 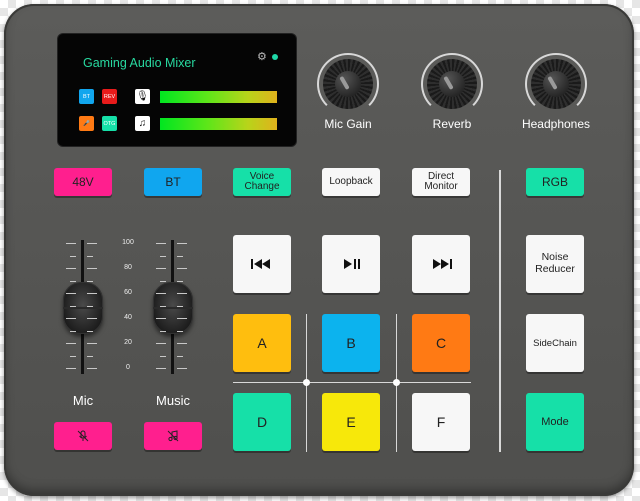 I want to click on mic-level-meter, so click(x=218, y=97).